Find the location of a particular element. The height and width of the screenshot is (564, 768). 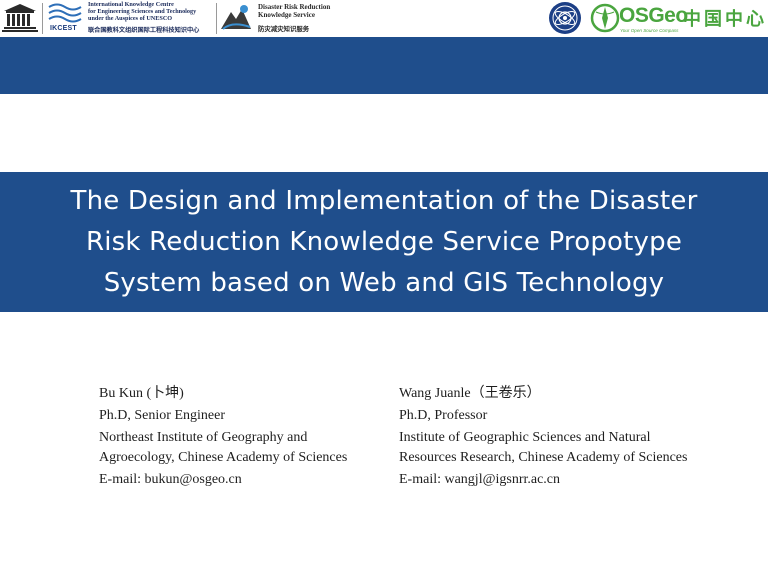

top-color-band is located at coordinates (384, 65).